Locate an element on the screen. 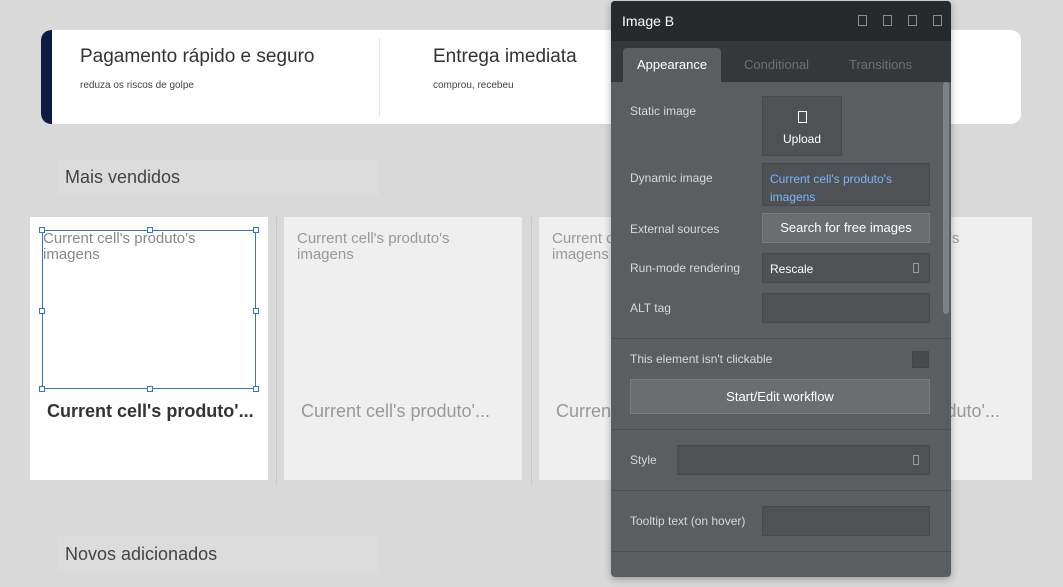  banner-accent-bar is located at coordinates (46, 77).